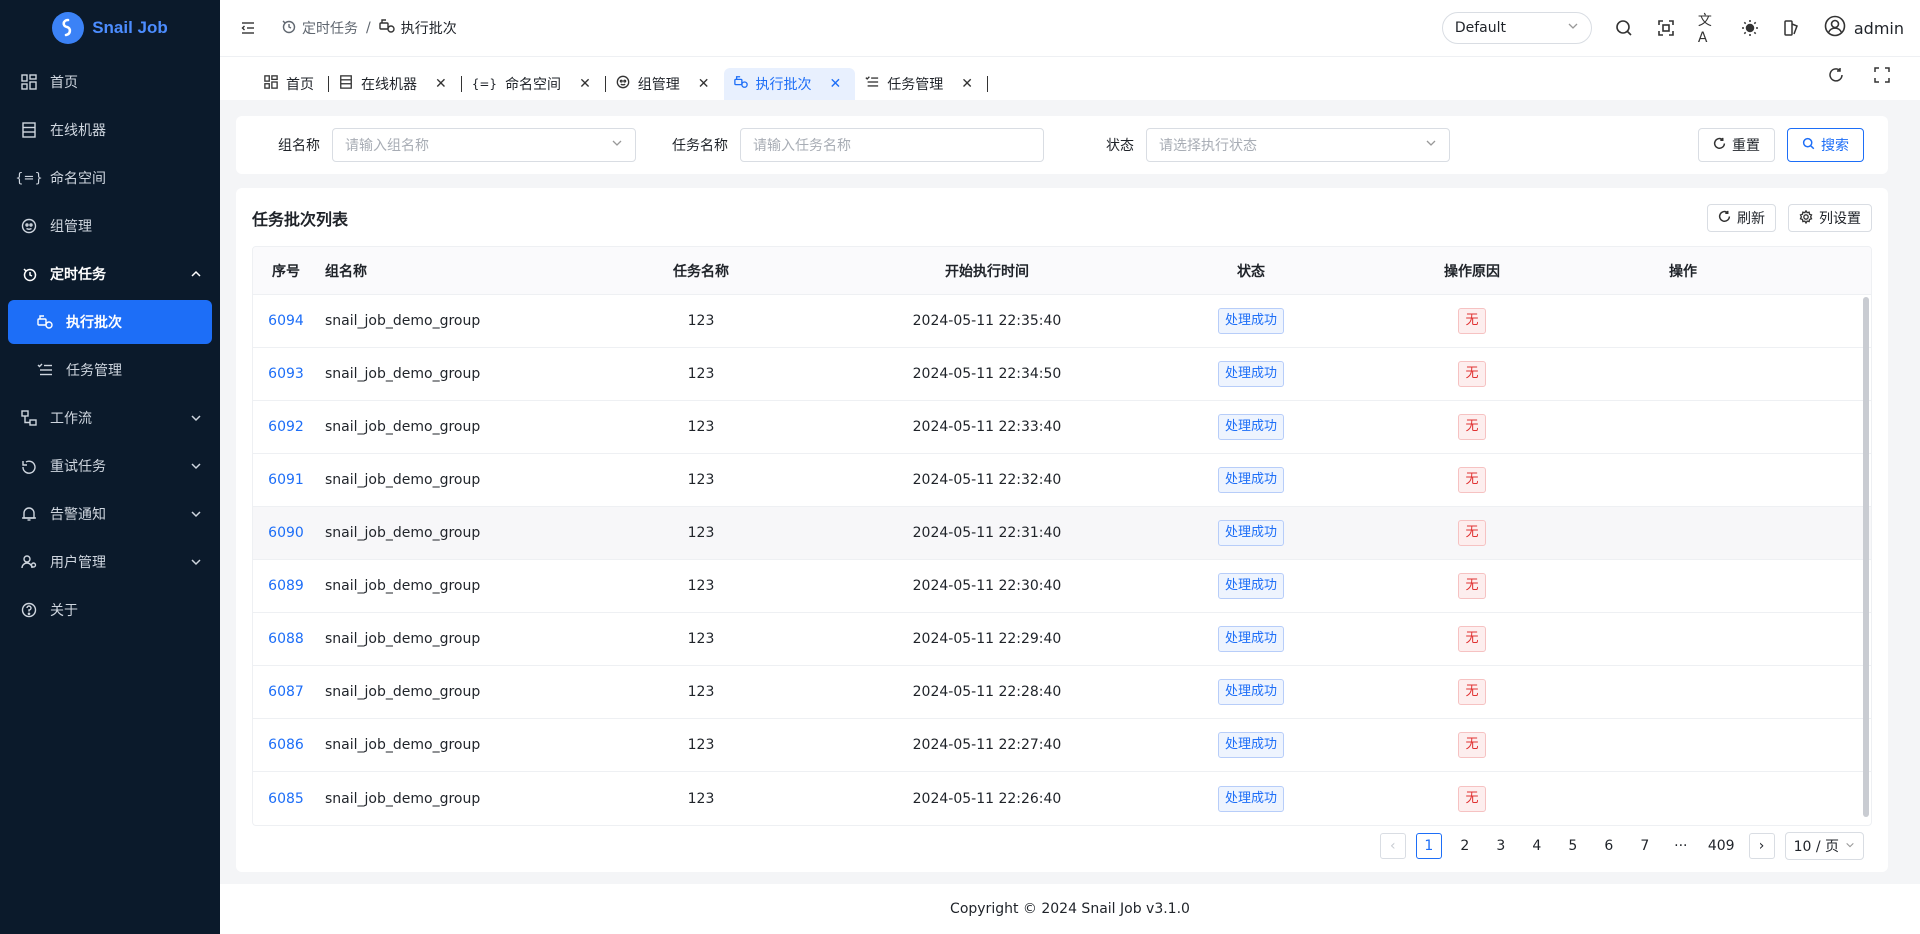 The width and height of the screenshot is (1920, 934). I want to click on batch-id-link: 6089, so click(286, 586).